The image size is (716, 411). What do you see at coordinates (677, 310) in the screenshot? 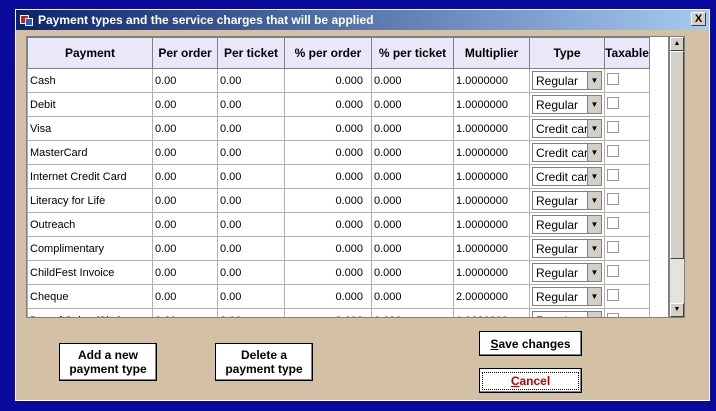
I see `scroll-down-button: ▼` at bounding box center [677, 310].